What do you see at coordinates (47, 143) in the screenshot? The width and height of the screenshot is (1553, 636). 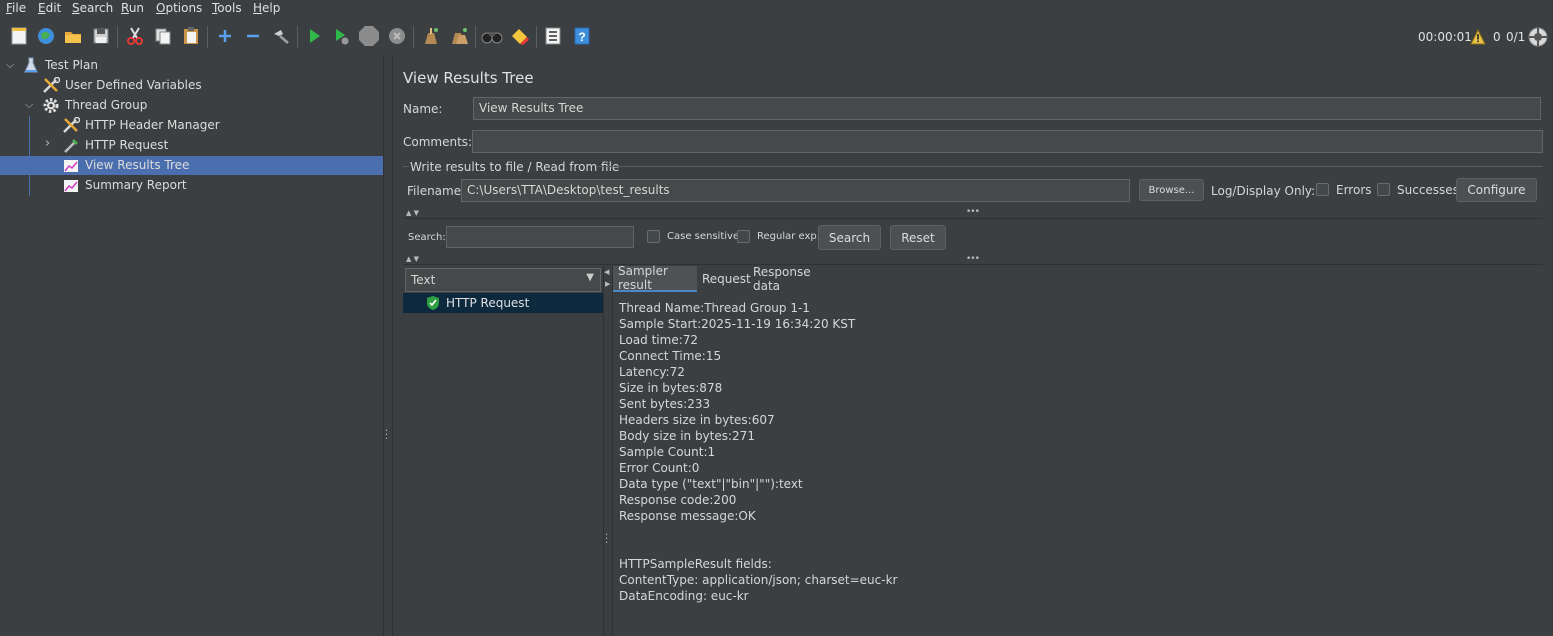 I see `chevron-right-icon: ›` at bounding box center [47, 143].